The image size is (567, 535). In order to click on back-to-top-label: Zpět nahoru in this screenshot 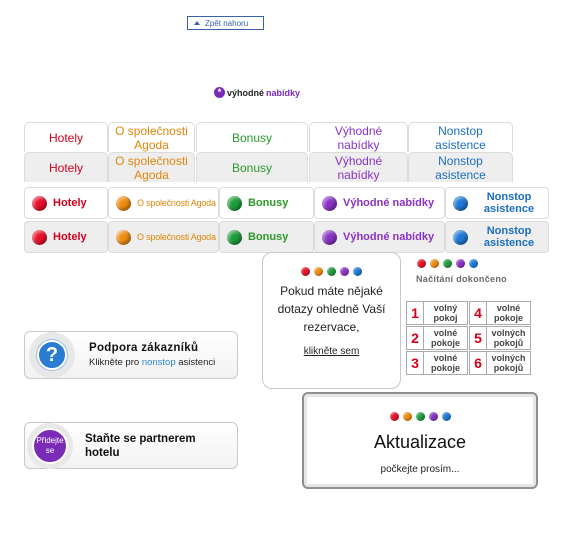, I will do `click(227, 23)`.